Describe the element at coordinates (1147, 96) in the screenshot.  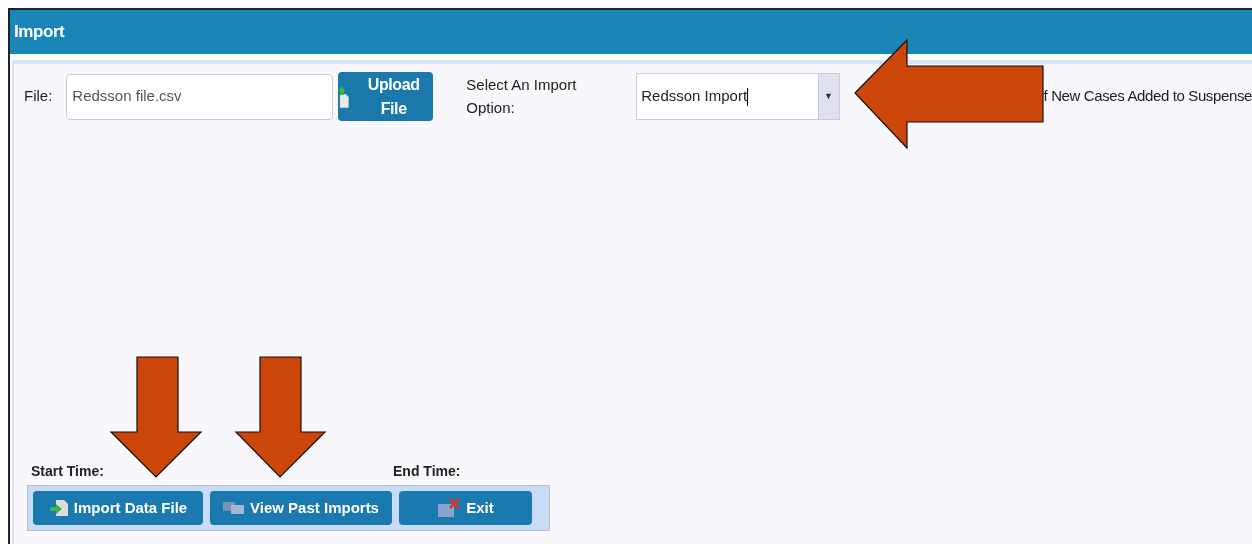
I see `note-text: f New Cases Added to Suspense` at that location.